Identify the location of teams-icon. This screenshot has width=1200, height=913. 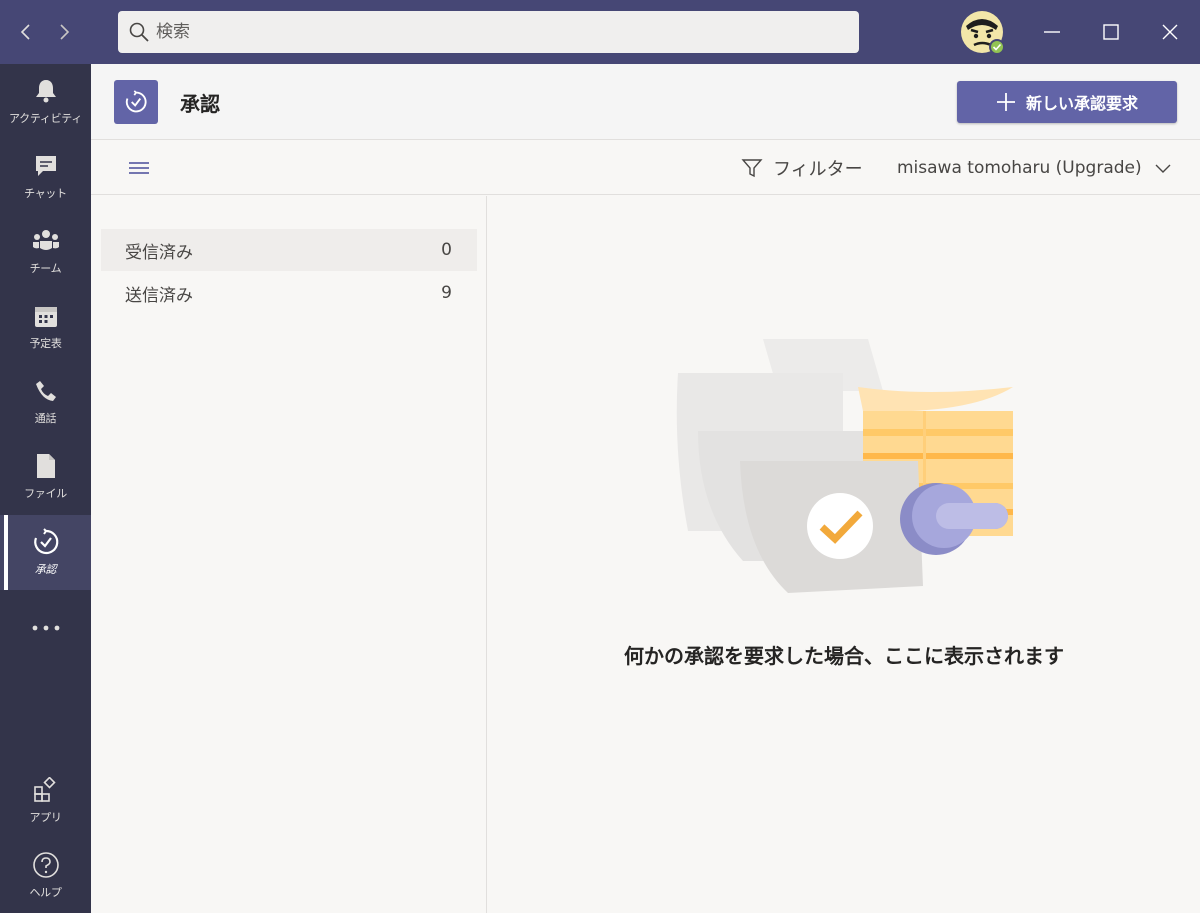
(45, 240).